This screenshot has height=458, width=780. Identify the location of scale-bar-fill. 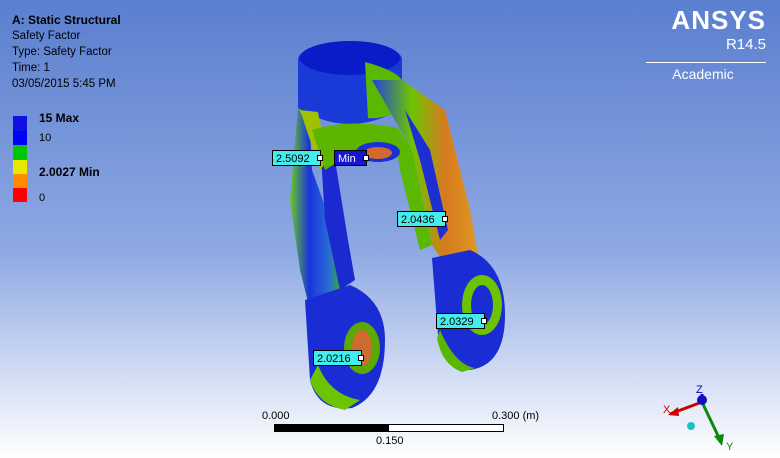
(332, 428).